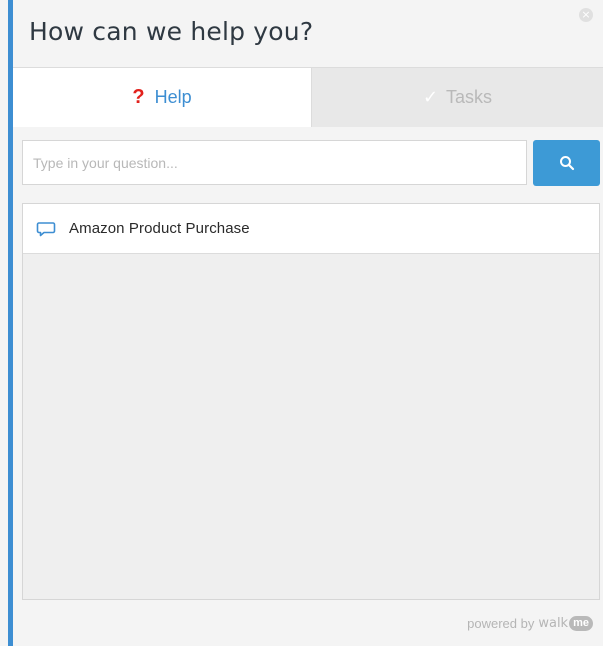 This screenshot has height=646, width=603. I want to click on question-mark-icon: ?, so click(138, 97).